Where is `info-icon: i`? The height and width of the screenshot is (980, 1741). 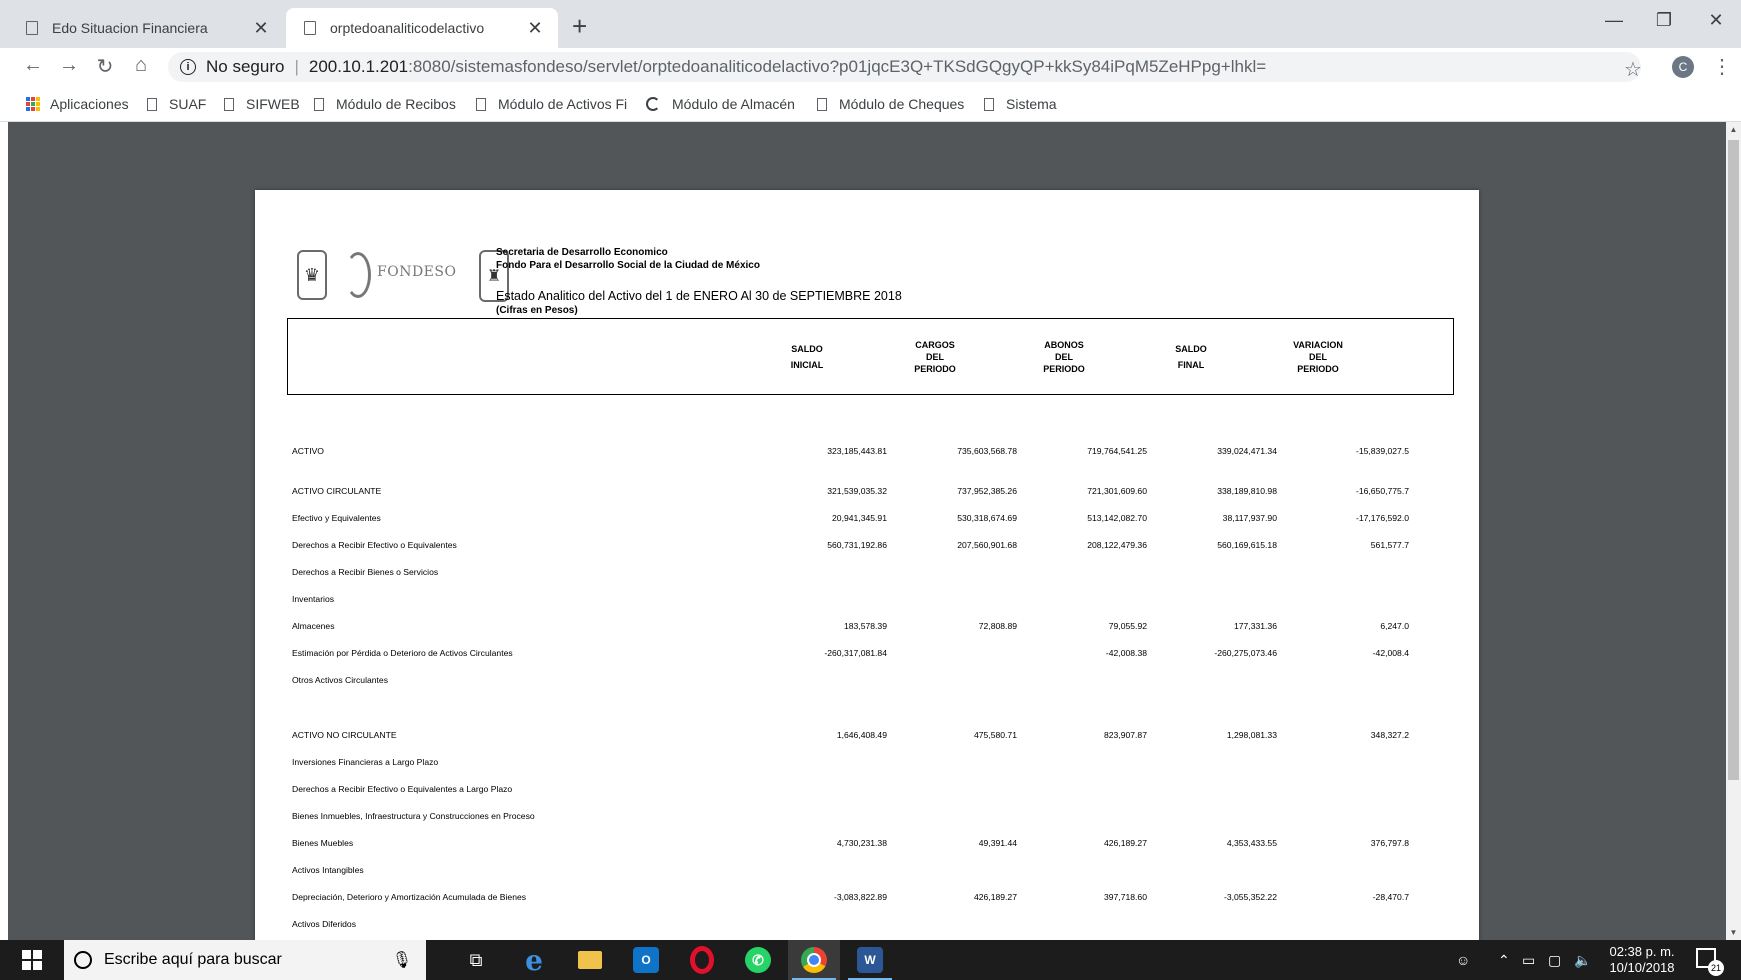 info-icon: i is located at coordinates (188, 67).